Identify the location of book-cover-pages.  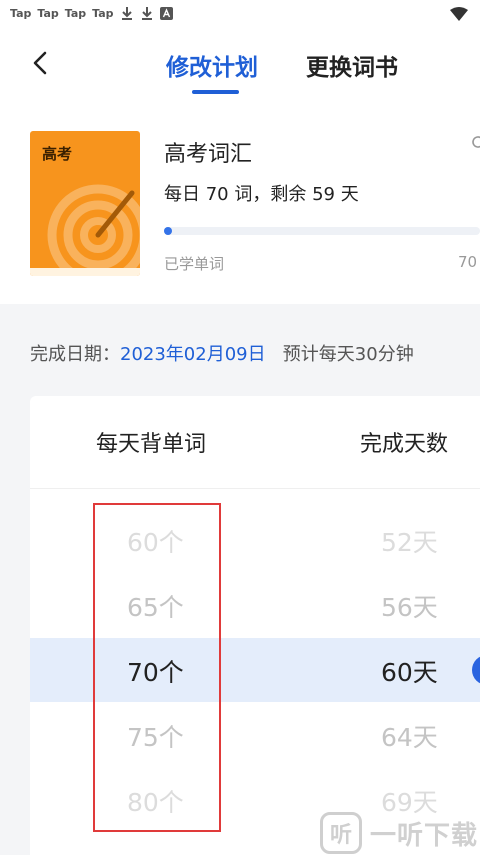
(85, 272).